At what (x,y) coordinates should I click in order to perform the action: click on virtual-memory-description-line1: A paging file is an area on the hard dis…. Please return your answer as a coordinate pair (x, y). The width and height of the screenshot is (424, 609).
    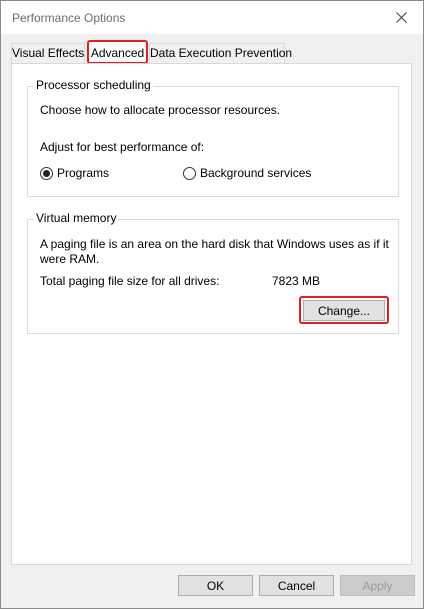
    Looking at the image, I should click on (214, 244).